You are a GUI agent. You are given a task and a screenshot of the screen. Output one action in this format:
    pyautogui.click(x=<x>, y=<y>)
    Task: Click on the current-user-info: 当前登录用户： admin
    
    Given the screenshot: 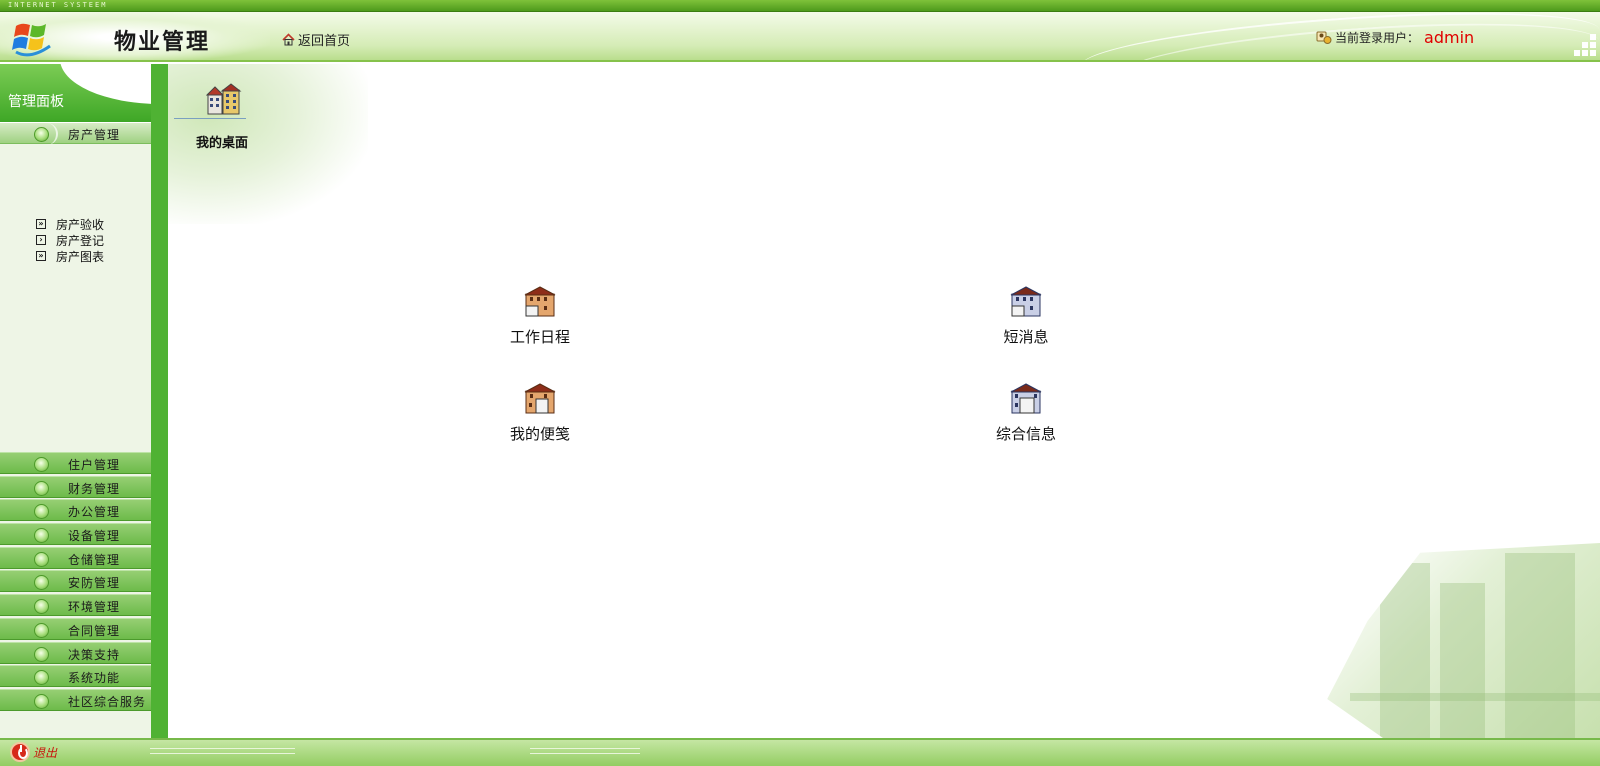 What is the action you would take?
    pyautogui.click(x=1395, y=37)
    